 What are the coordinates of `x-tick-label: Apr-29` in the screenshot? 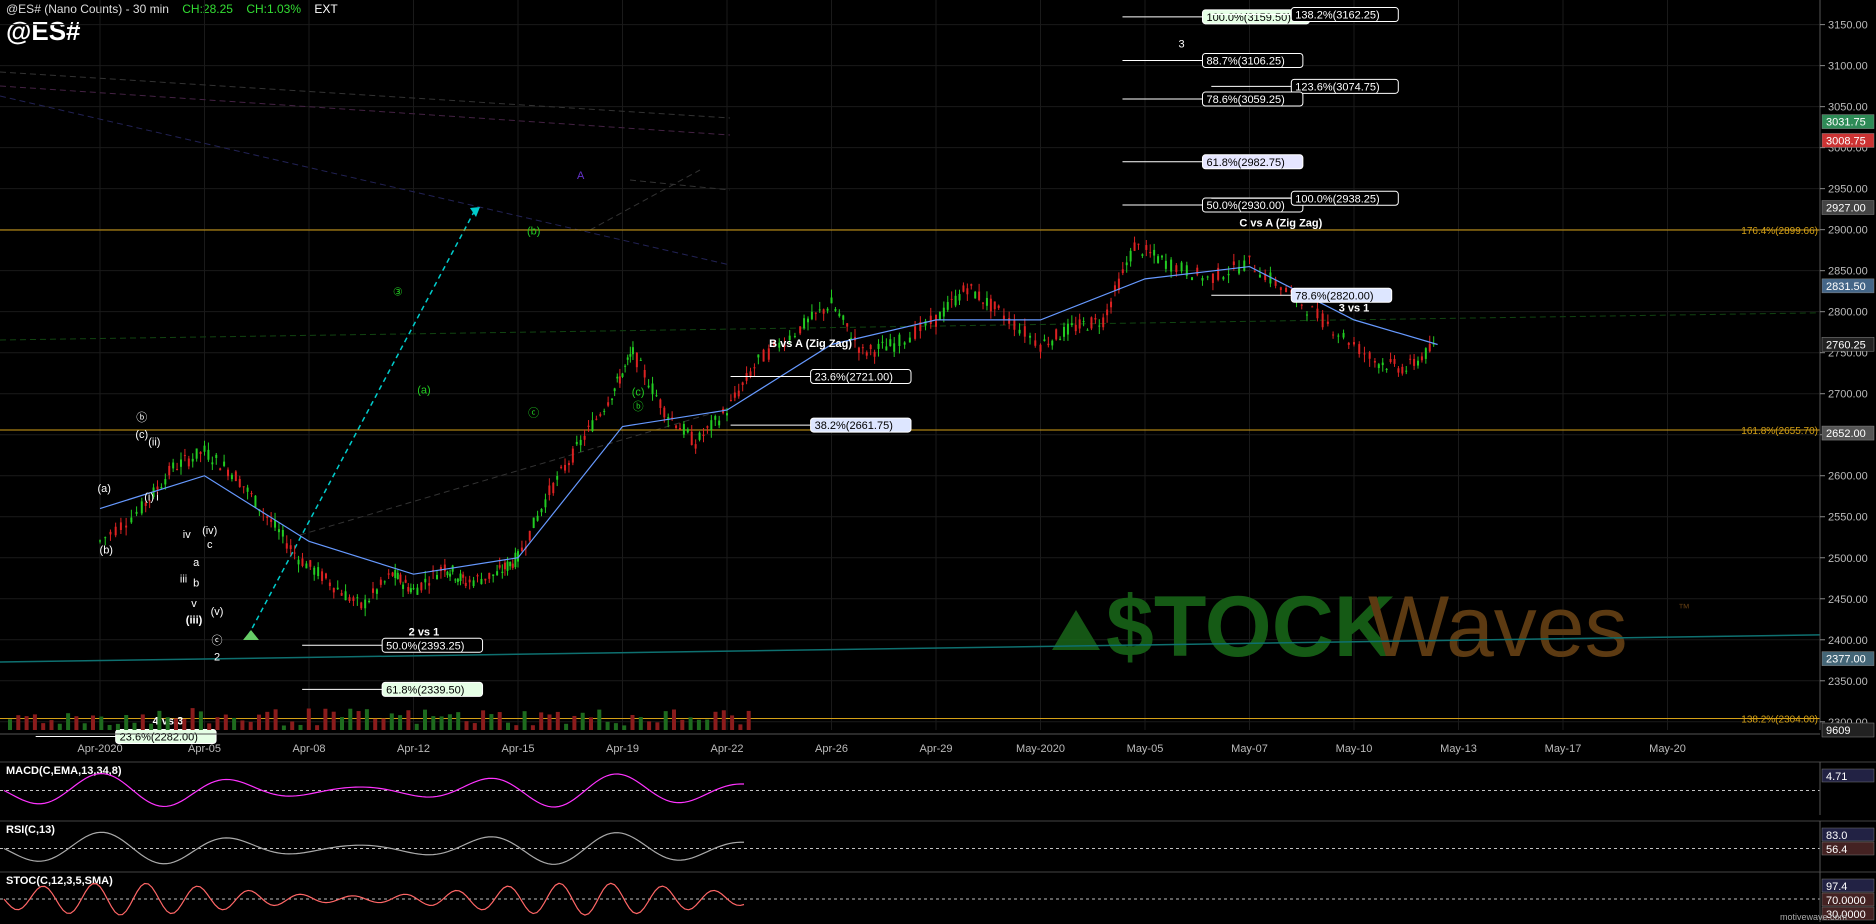 It's located at (935, 749).